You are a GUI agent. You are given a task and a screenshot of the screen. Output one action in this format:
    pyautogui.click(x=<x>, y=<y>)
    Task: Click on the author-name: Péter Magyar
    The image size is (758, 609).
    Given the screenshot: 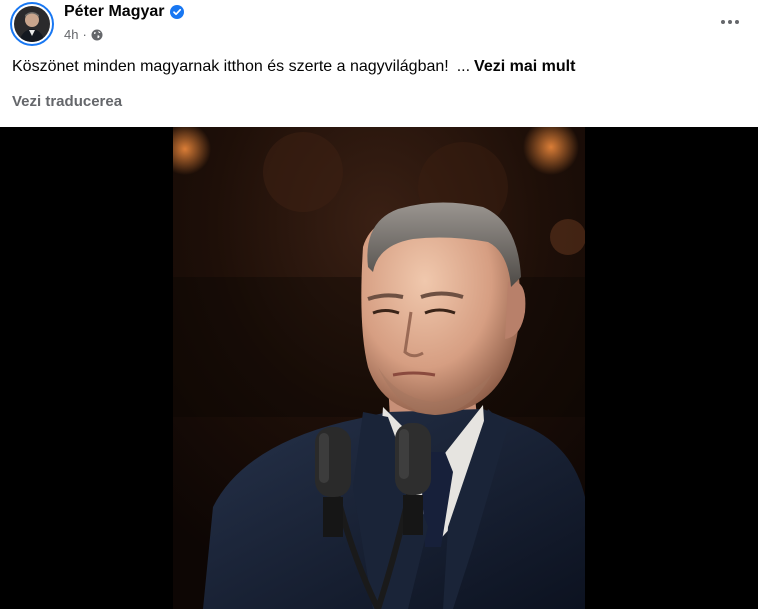 What is the action you would take?
    pyautogui.click(x=114, y=12)
    